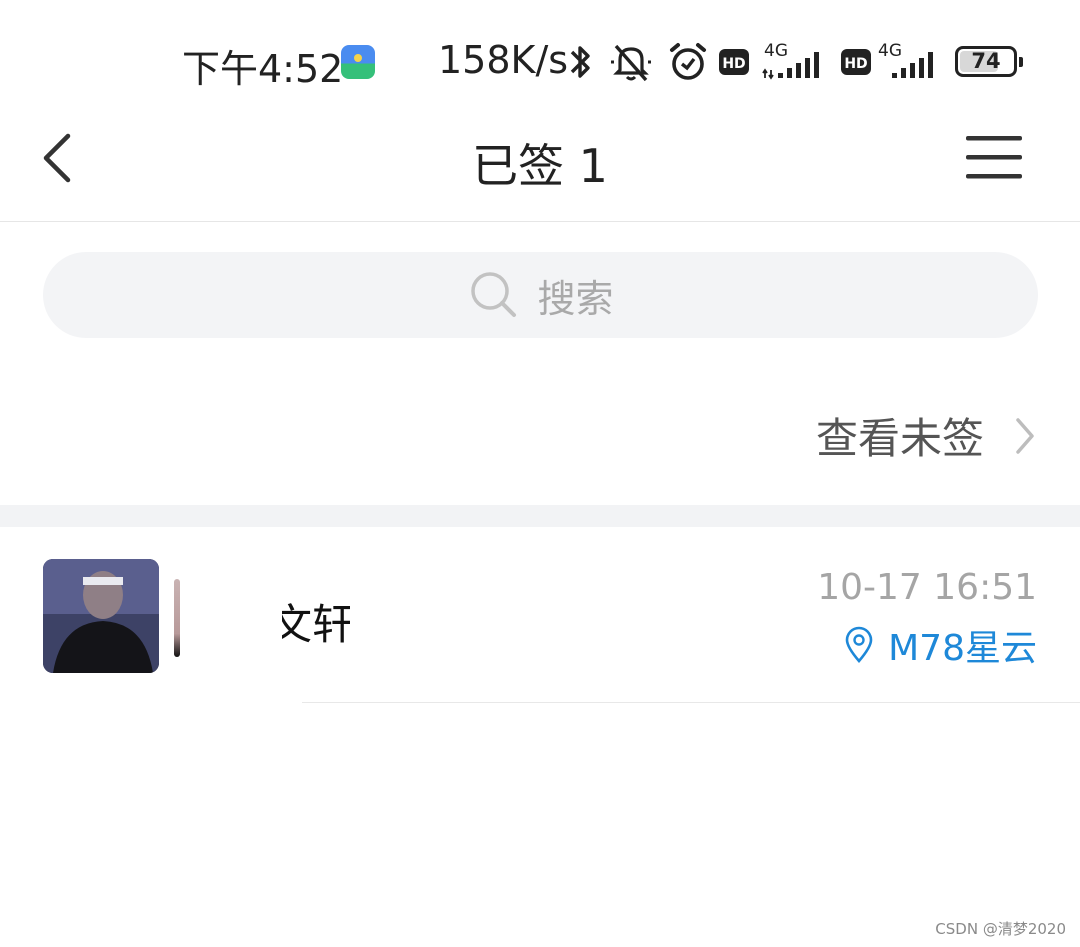 This screenshot has width=1080, height=947. What do you see at coordinates (688, 61) in the screenshot?
I see `alarm-icon` at bounding box center [688, 61].